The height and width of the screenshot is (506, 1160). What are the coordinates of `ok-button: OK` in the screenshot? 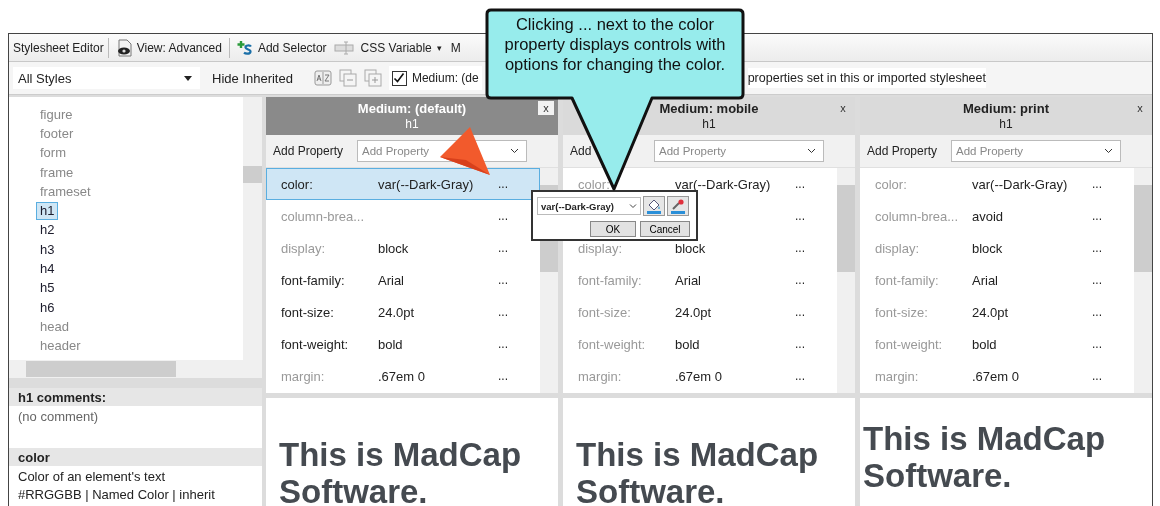 It's located at (613, 229).